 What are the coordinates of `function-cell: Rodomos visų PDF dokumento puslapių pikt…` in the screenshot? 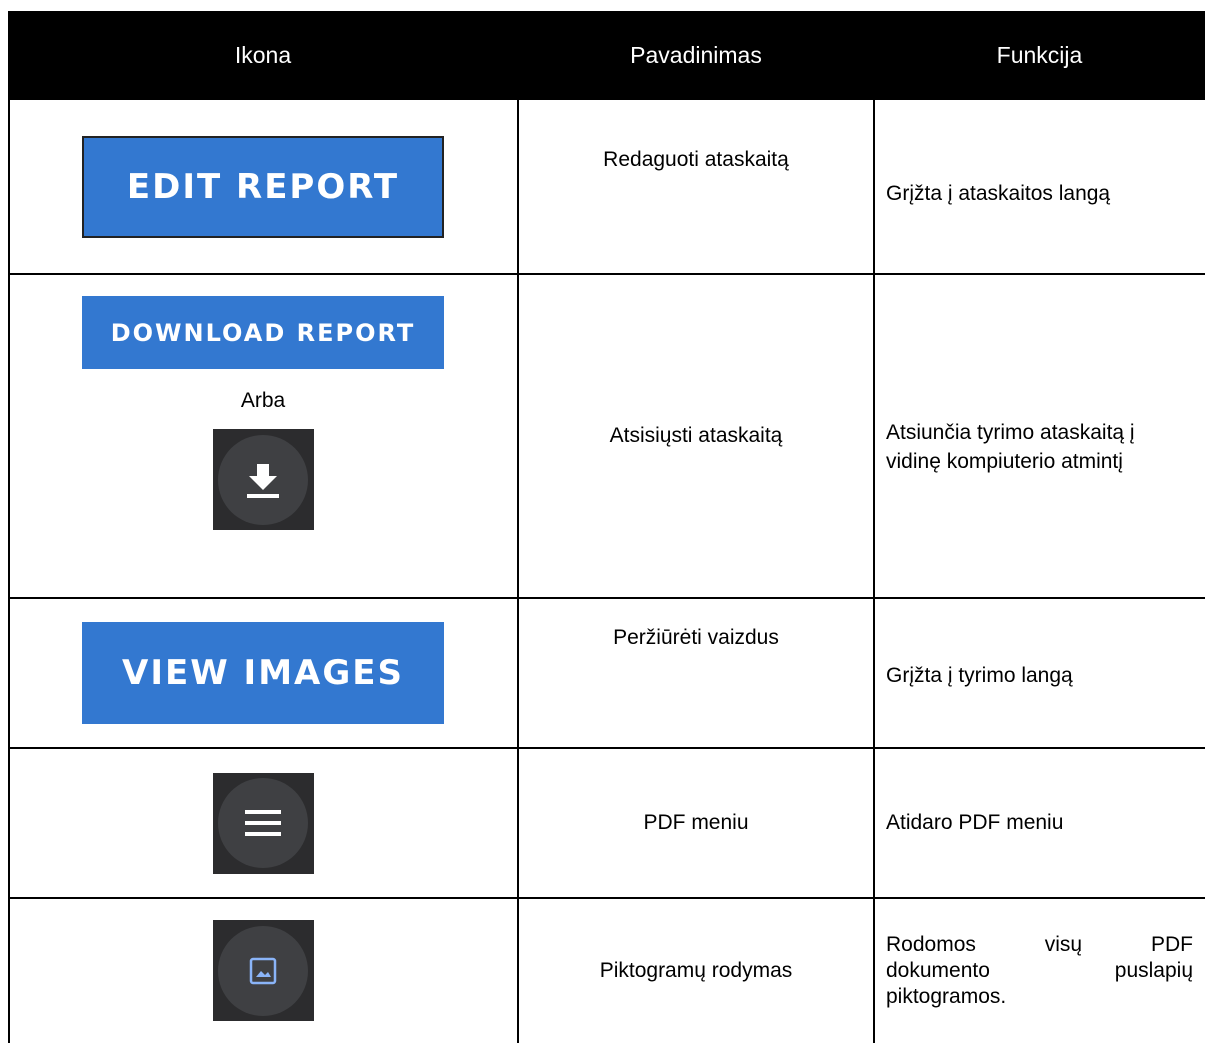 It's located at (1039, 970).